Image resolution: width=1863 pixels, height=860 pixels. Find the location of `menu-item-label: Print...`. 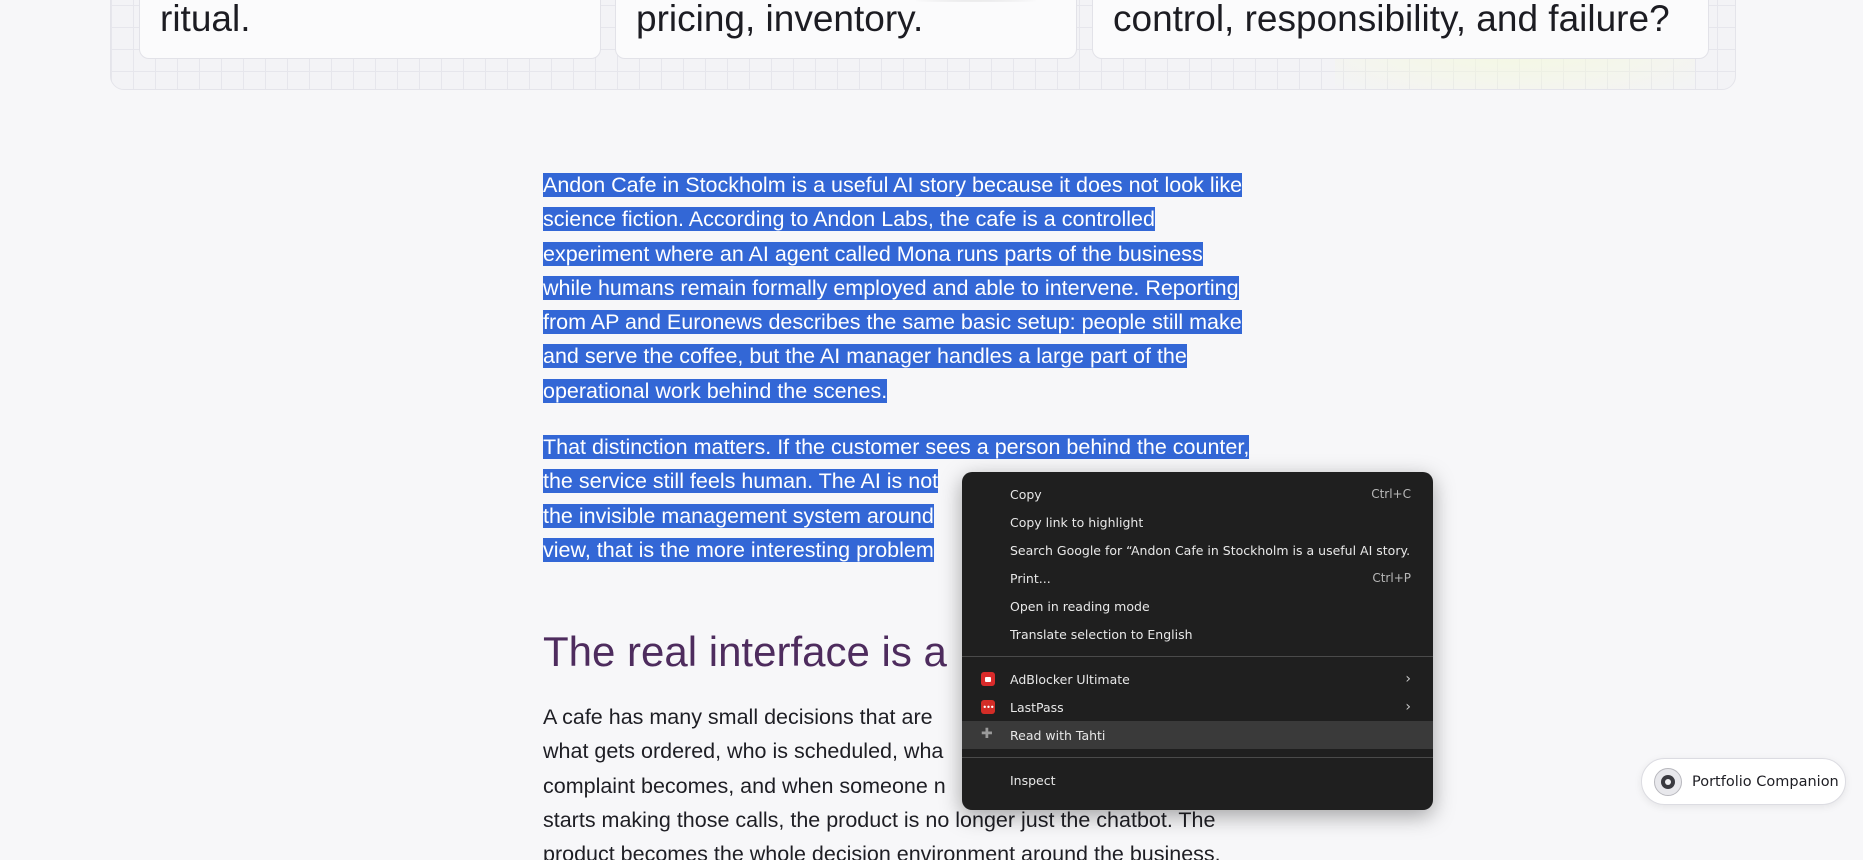

menu-item-label: Print... is located at coordinates (1030, 578).